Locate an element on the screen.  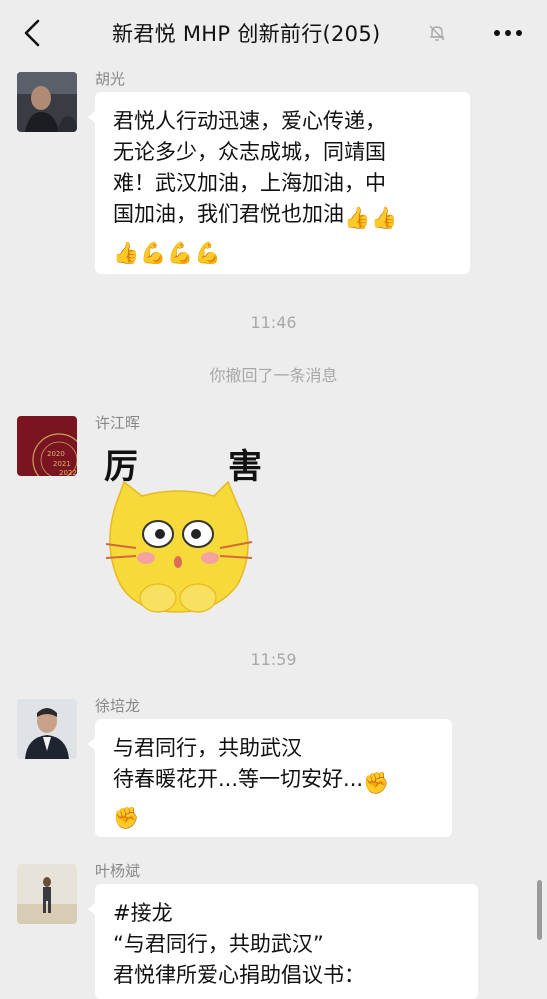
message-bubble: 与君同行，共助武汉 待春暖花开...等一切安好...✊ ✊ is located at coordinates (270, 778).